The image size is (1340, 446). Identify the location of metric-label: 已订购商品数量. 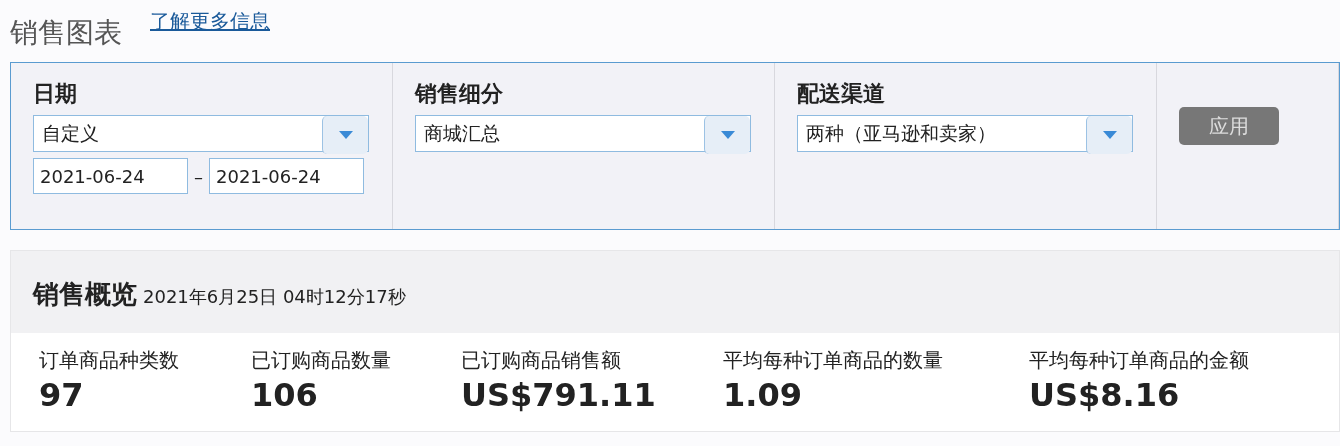
(321, 360).